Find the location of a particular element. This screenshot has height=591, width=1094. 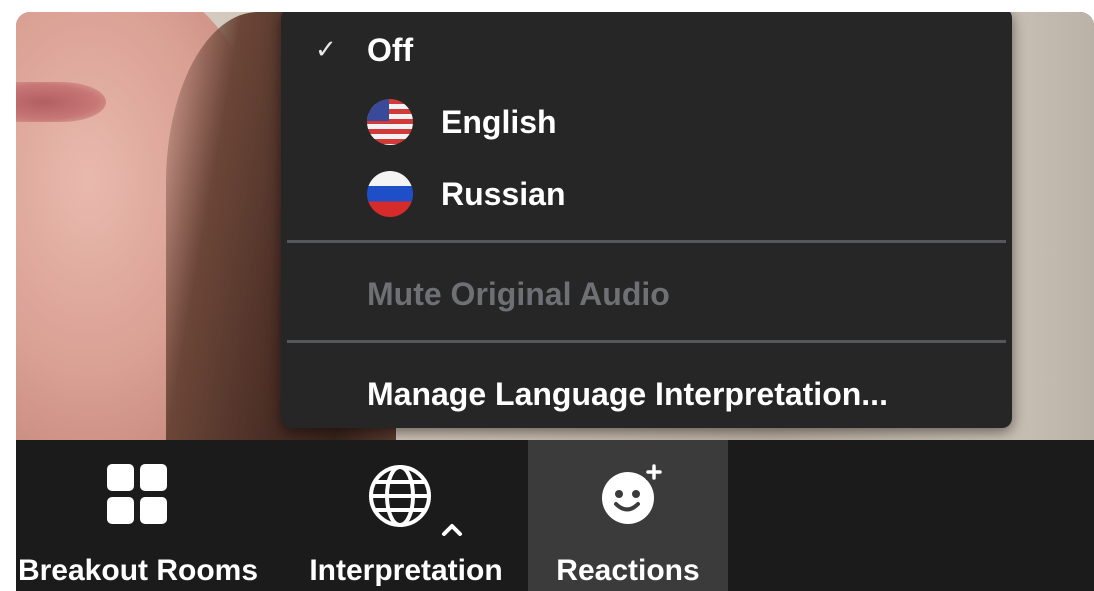

grid-icon is located at coordinates (138, 495).